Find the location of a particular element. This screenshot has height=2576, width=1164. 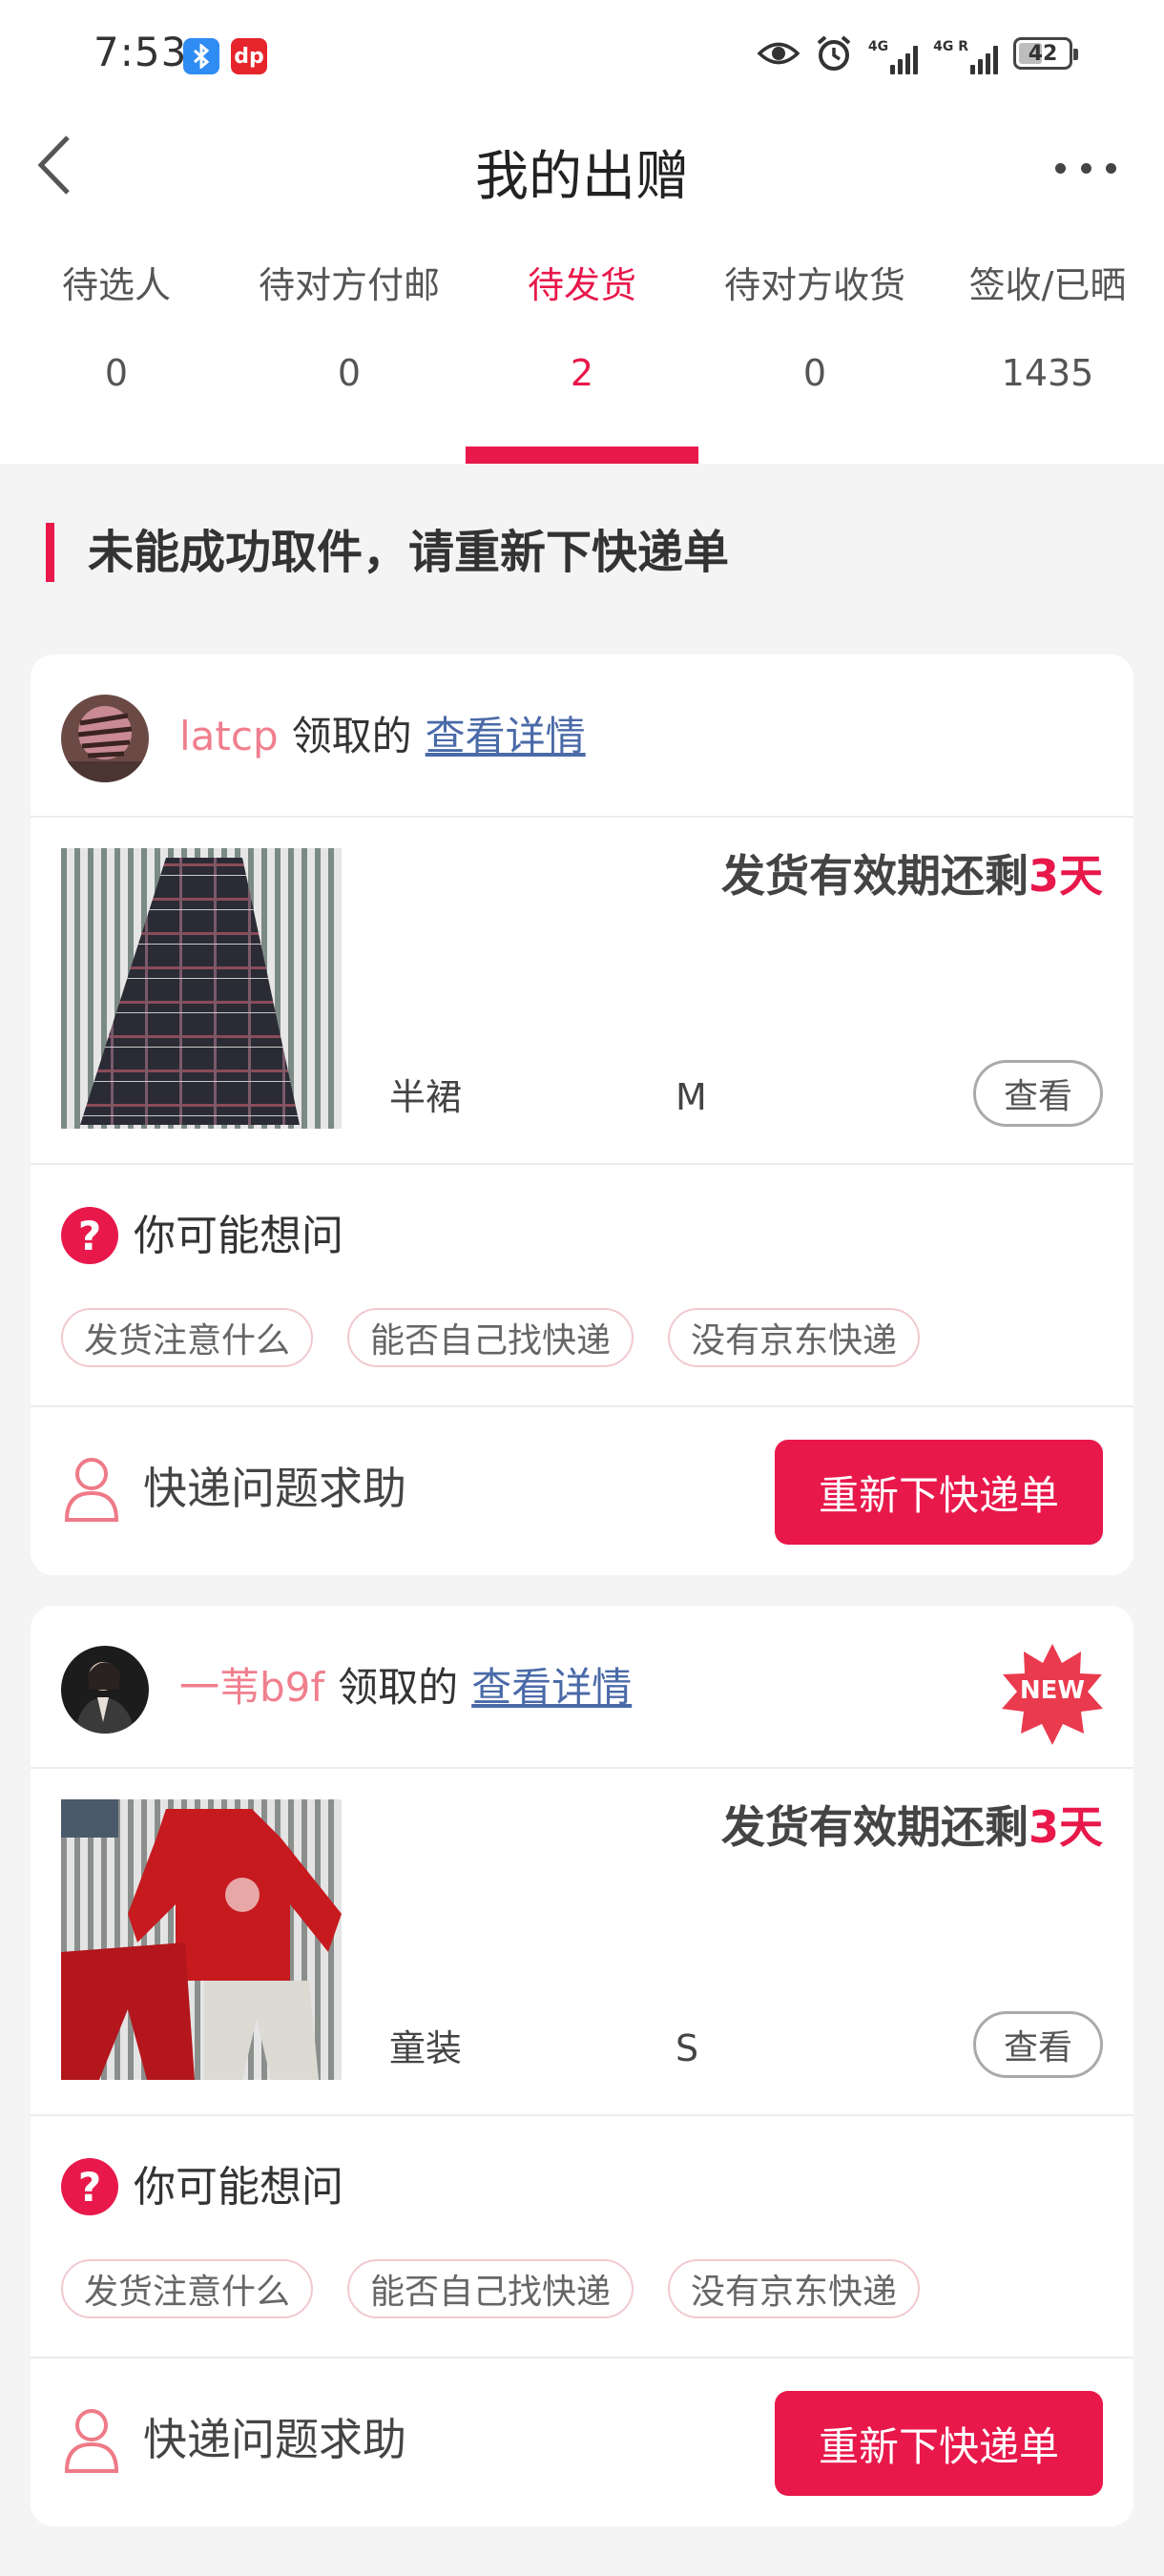

section-header: 未能成功取件，请重新下快递单 is located at coordinates (582, 559).